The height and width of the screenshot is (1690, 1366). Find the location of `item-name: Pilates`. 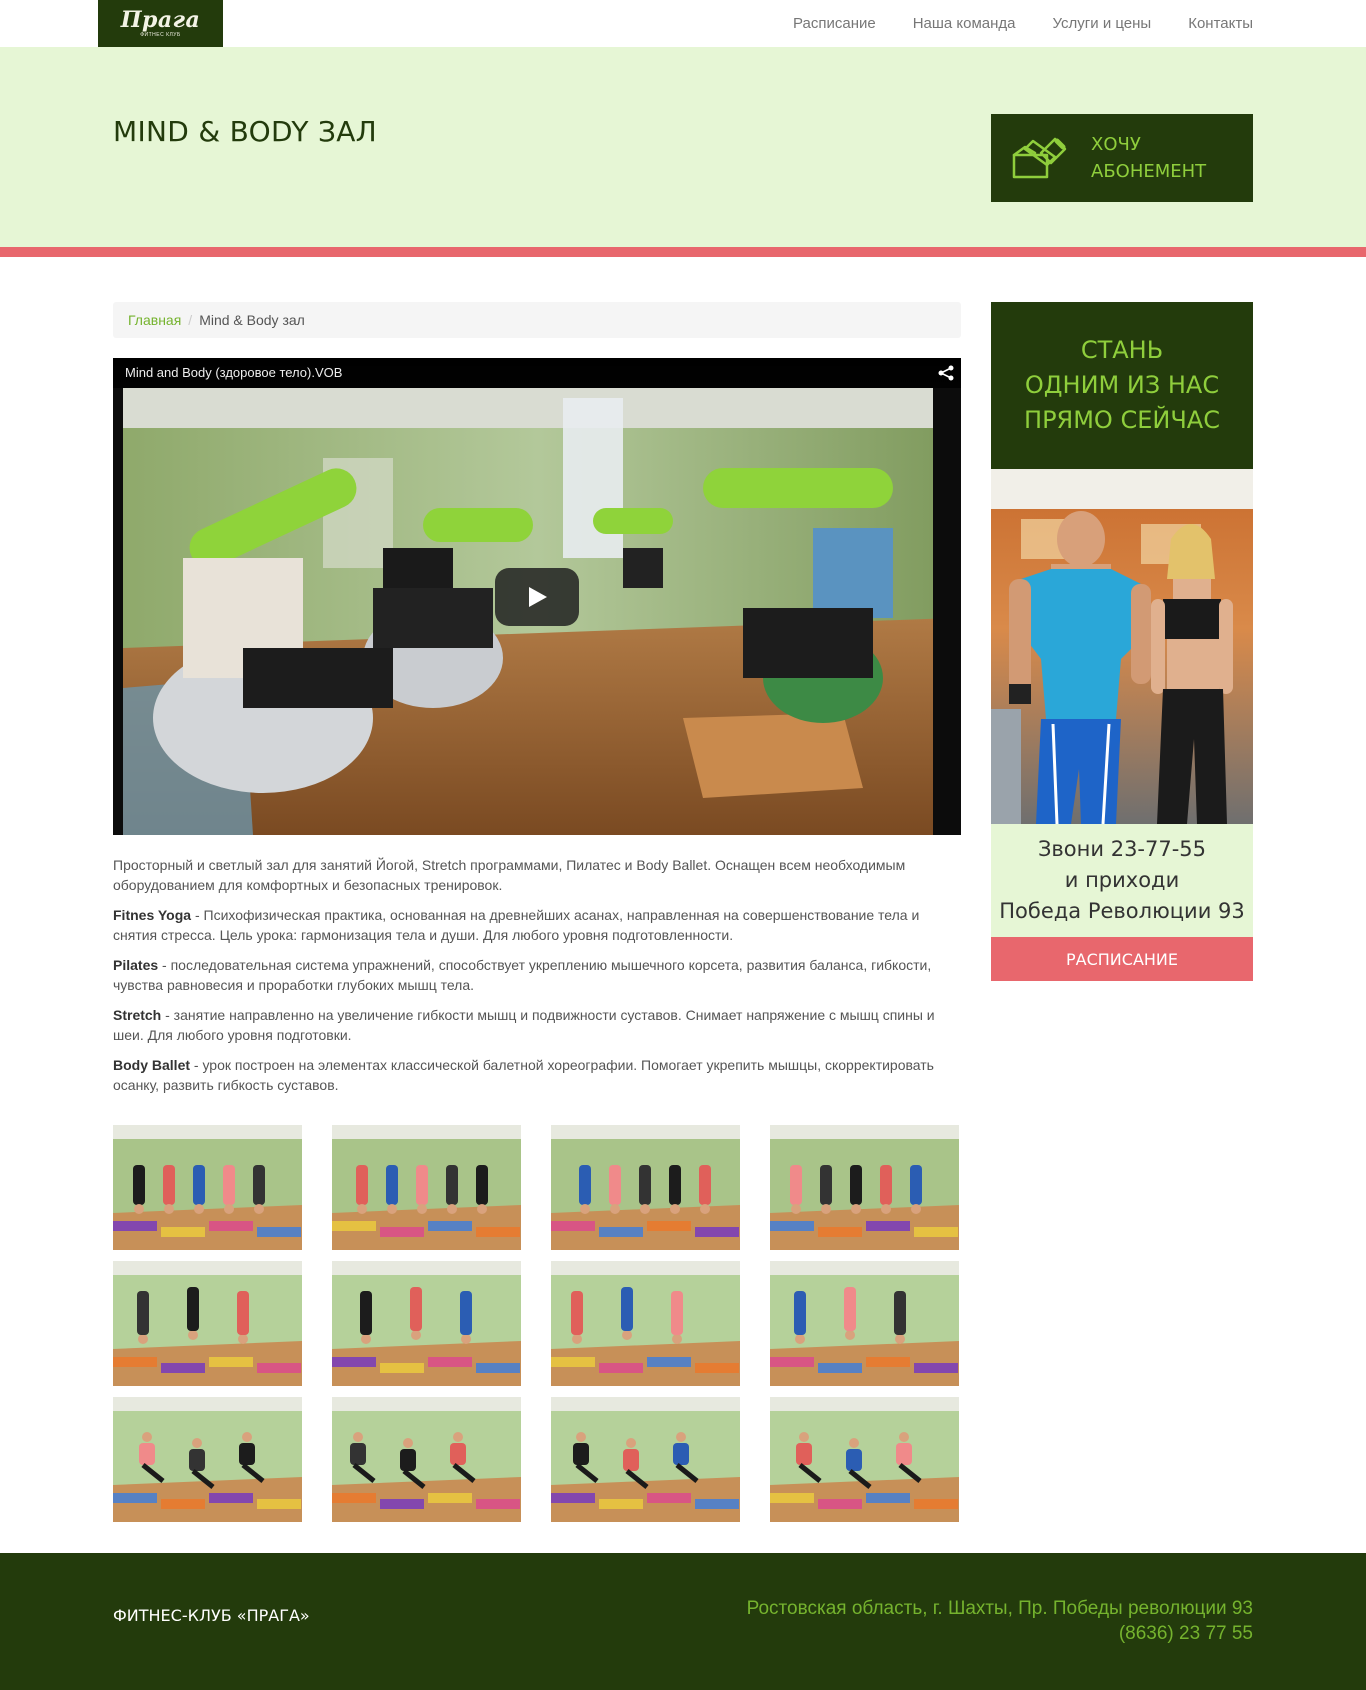

item-name: Pilates is located at coordinates (136, 965).